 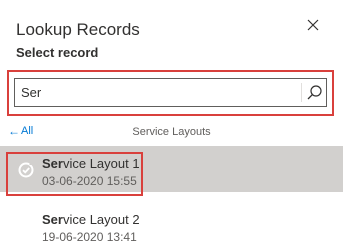 I want to click on record-date: 03-06-2020 15:55, so click(x=89, y=181).